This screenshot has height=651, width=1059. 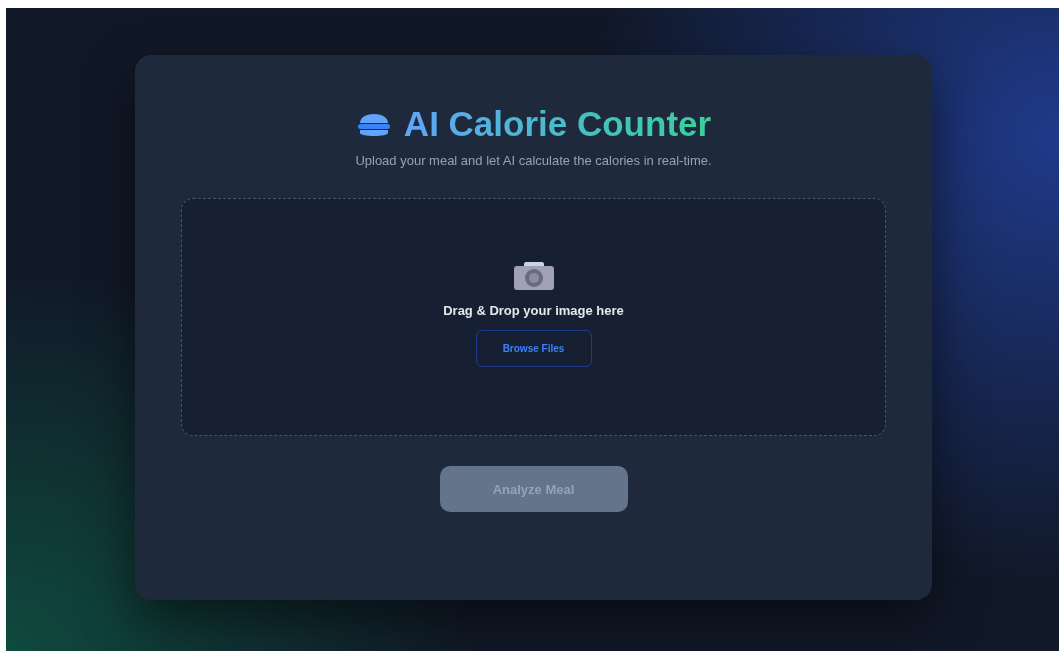 What do you see at coordinates (533, 348) in the screenshot?
I see `browse-files-button: Browse Files` at bounding box center [533, 348].